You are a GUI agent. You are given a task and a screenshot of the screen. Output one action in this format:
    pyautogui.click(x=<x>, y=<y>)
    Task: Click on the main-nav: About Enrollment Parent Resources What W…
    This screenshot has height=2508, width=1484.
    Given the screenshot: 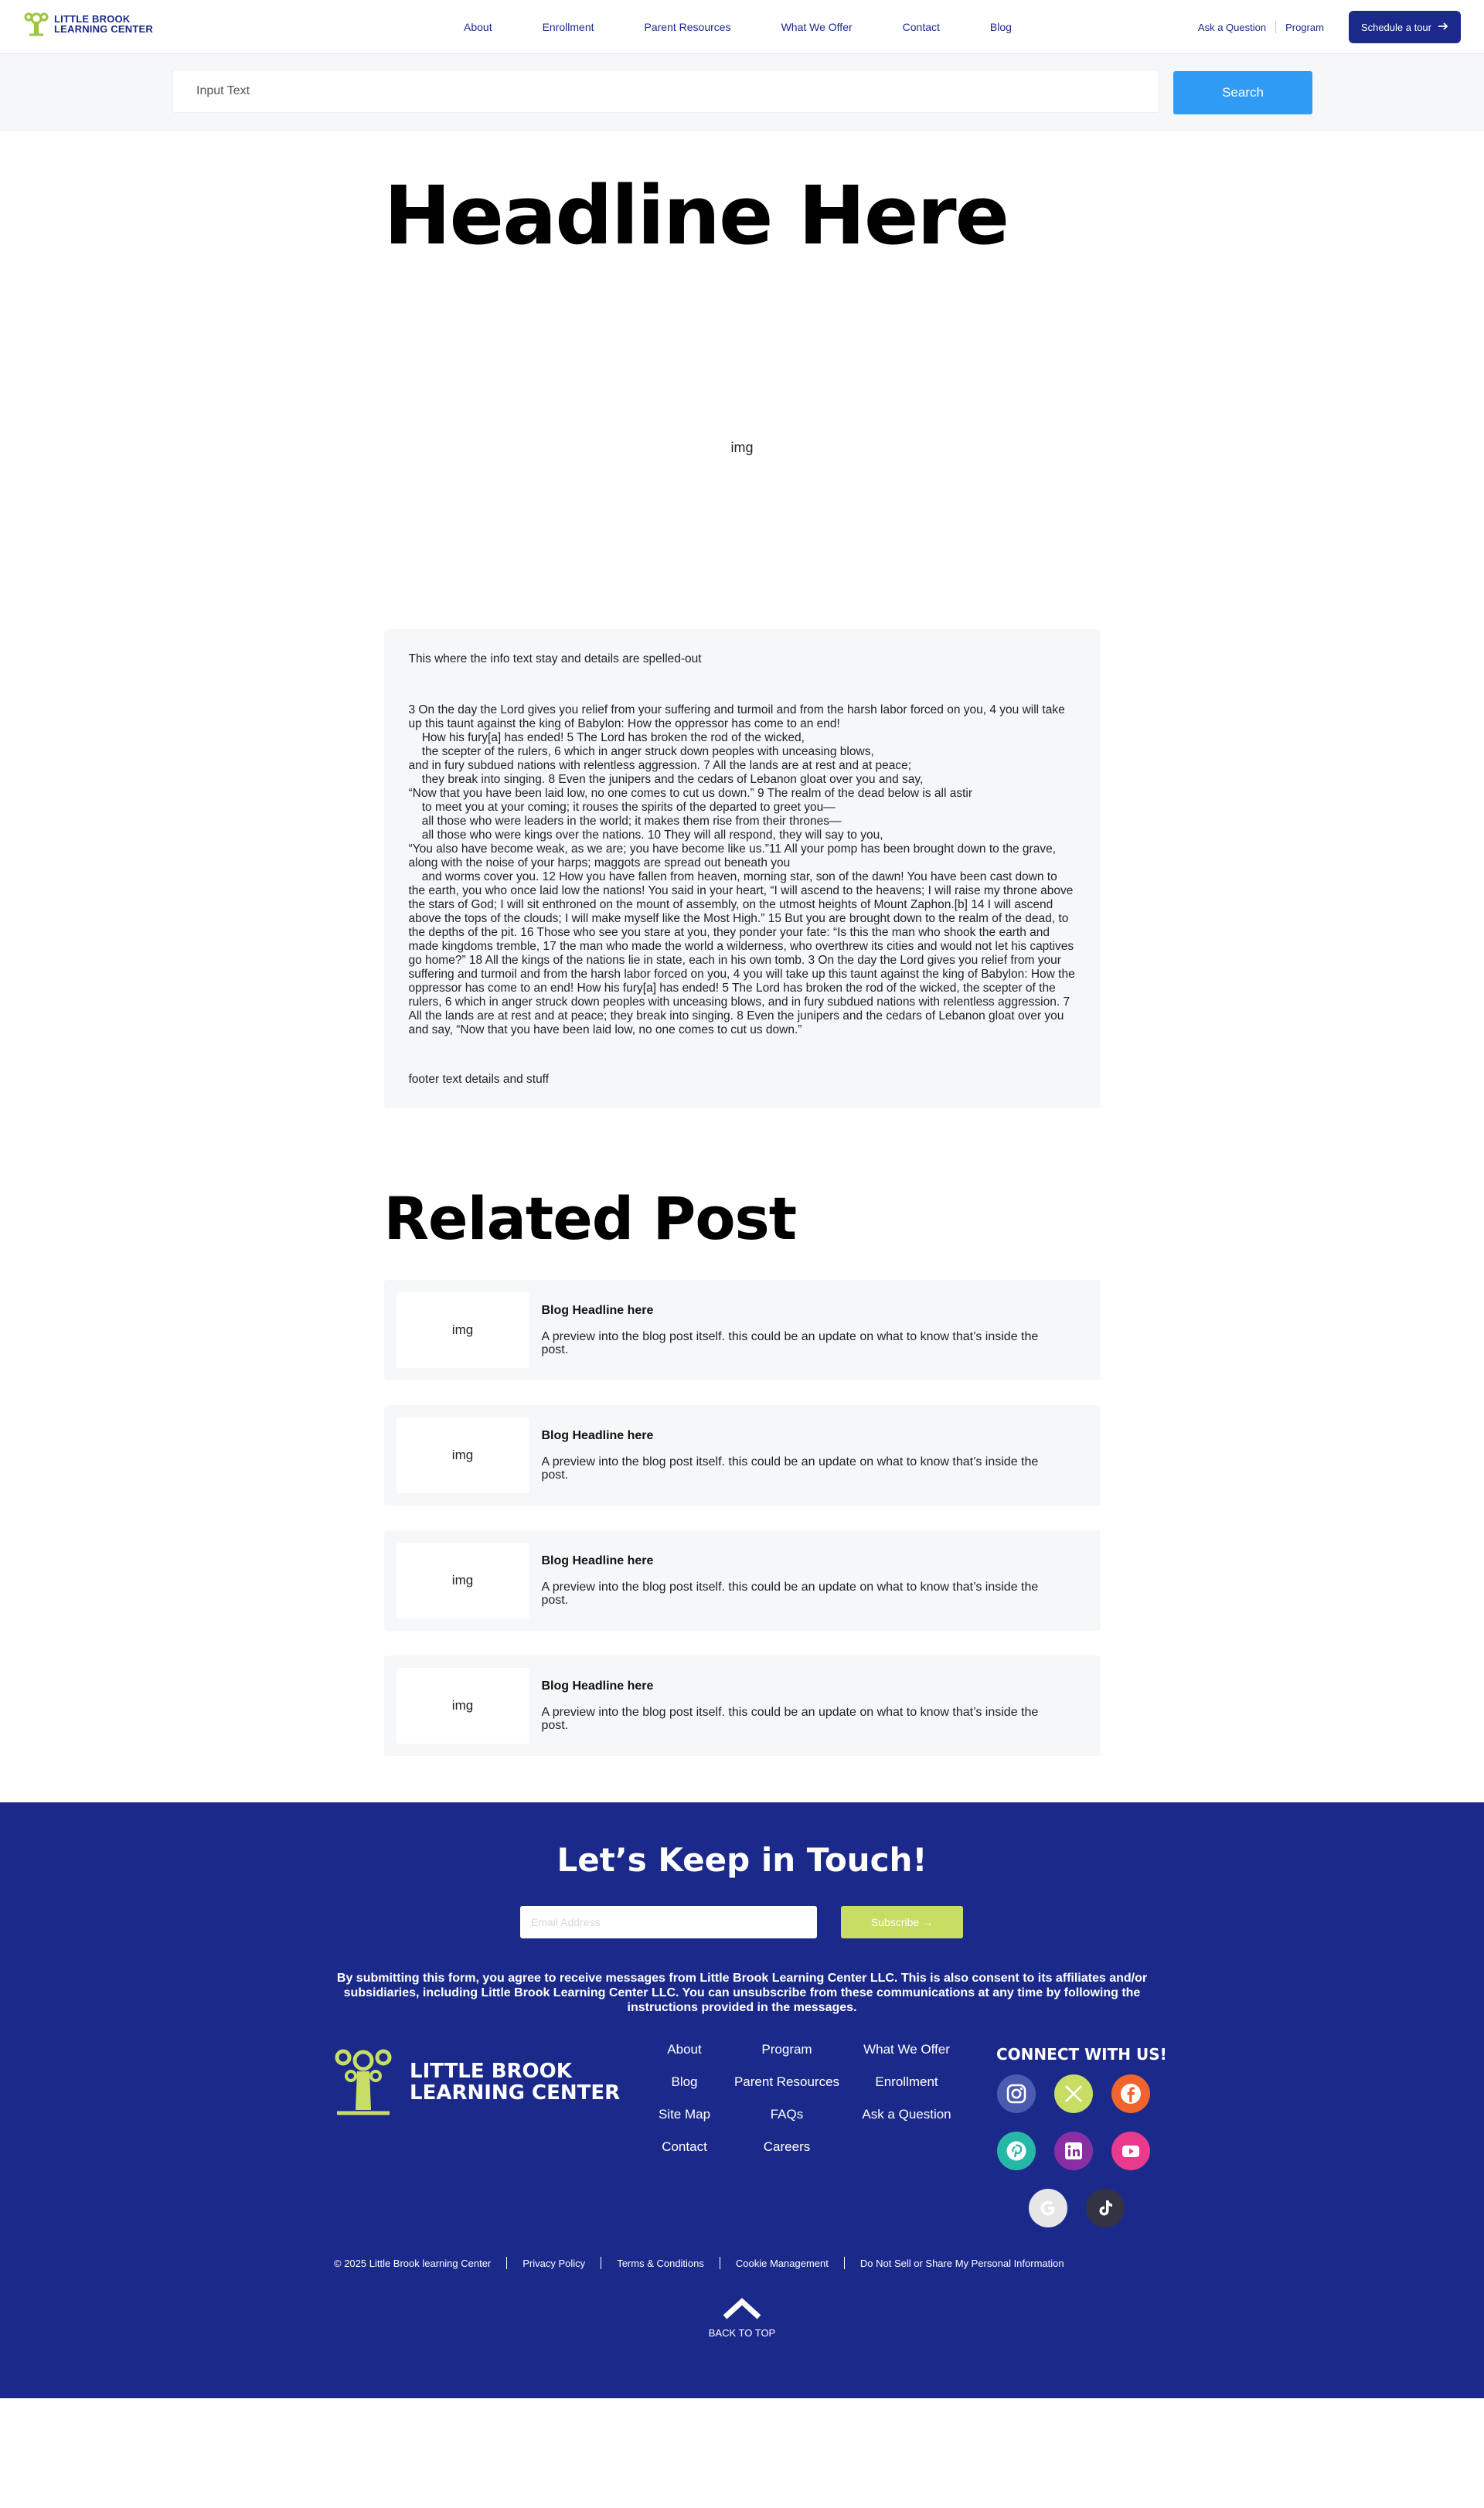 What is the action you would take?
    pyautogui.click(x=763, y=27)
    